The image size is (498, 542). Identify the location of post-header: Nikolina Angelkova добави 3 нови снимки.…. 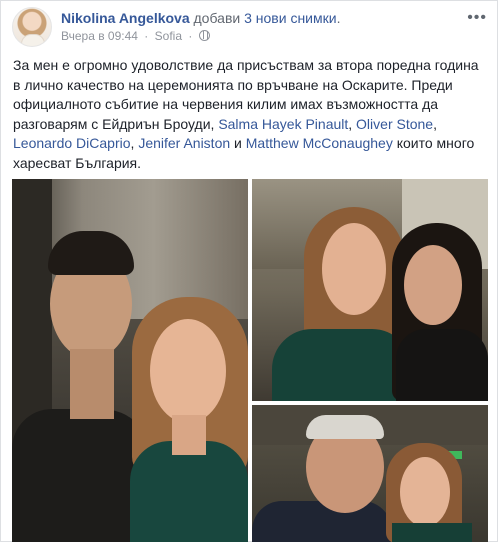
(249, 27).